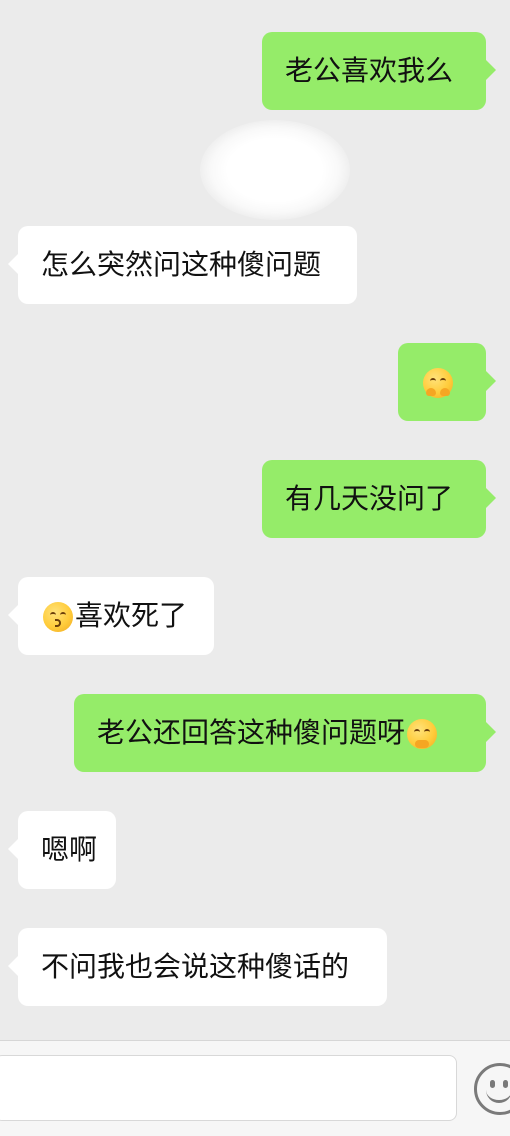  I want to click on message-text: 有几天没问了, so click(369, 498).